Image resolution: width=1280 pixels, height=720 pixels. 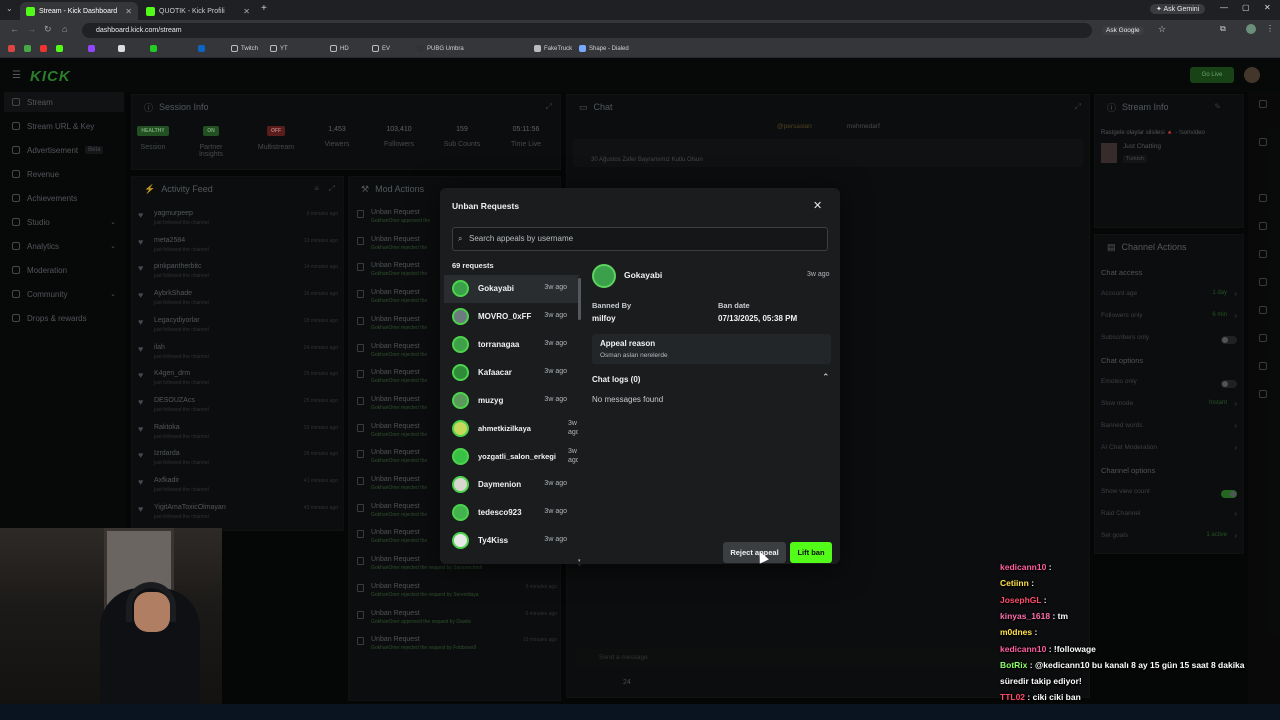 I want to click on bookmark-faketruck: FakeTruck, so click(x=553, y=48).